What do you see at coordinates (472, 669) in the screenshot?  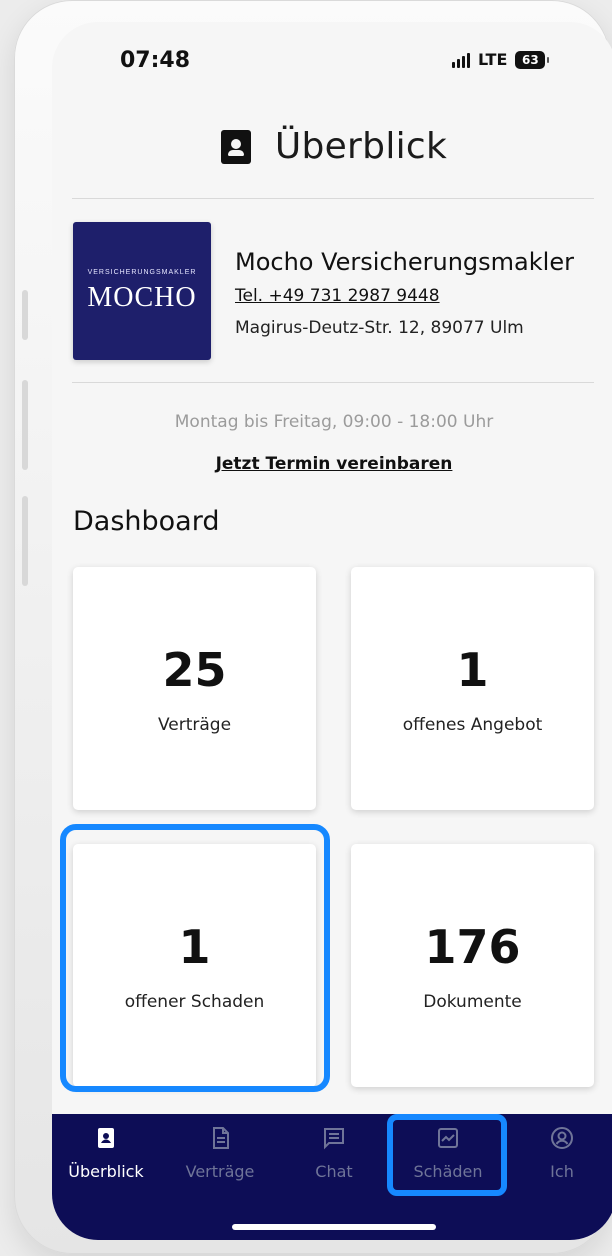 I see `offers-count: 1` at bounding box center [472, 669].